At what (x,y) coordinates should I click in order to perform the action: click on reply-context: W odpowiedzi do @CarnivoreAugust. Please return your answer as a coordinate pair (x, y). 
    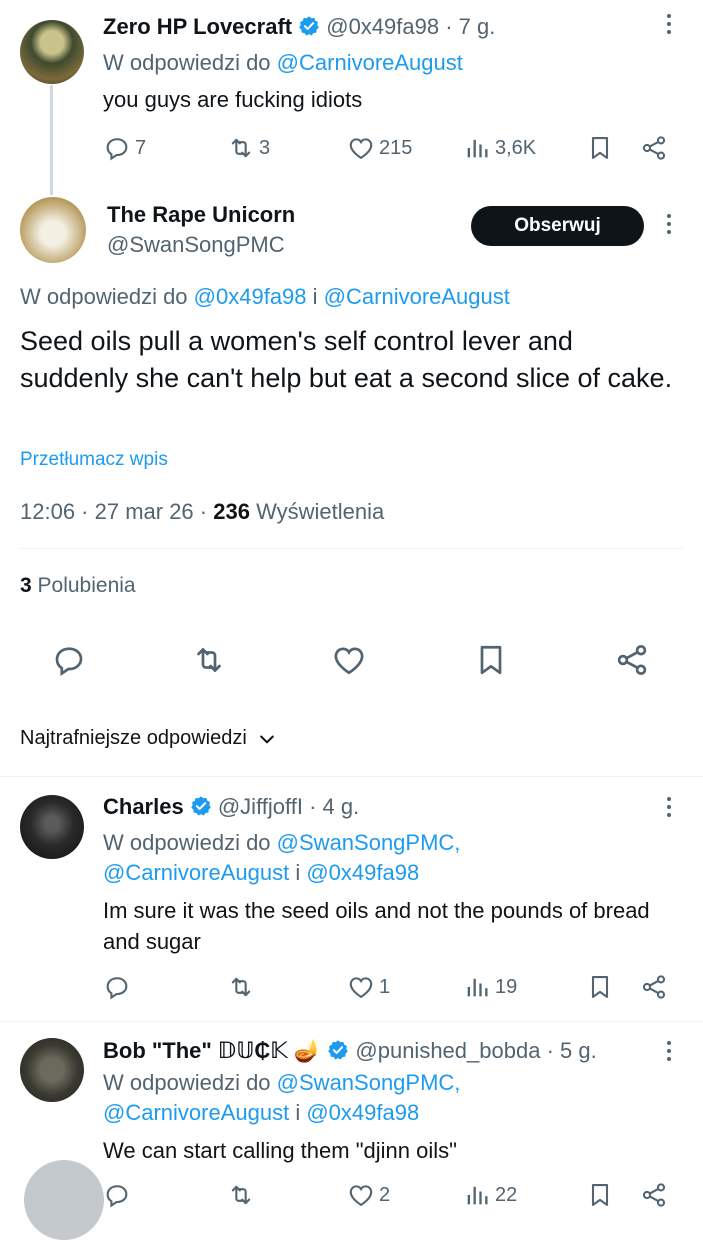
    Looking at the image, I should click on (283, 63).